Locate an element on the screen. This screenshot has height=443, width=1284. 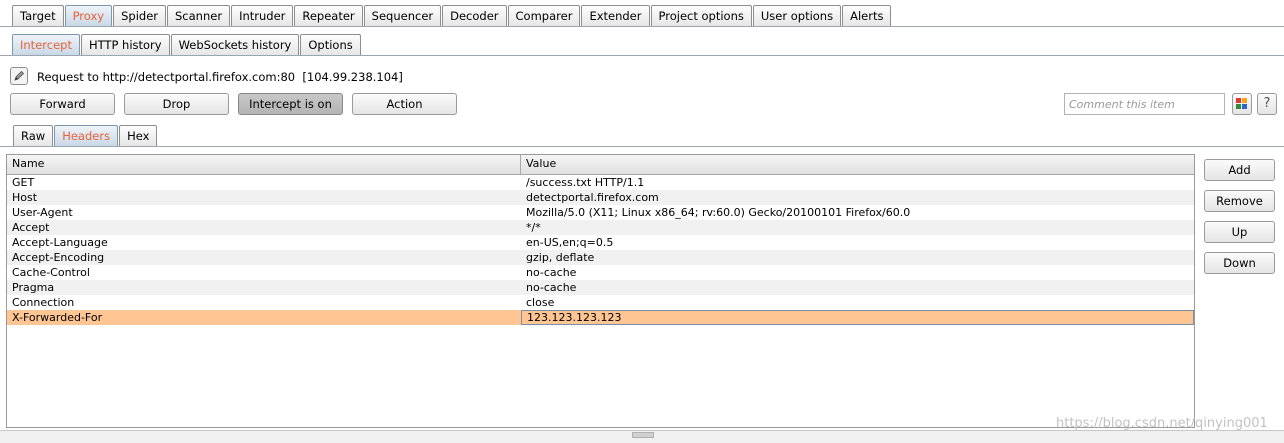
header-name-cell: X-Forwarded-For is located at coordinates (264, 317).